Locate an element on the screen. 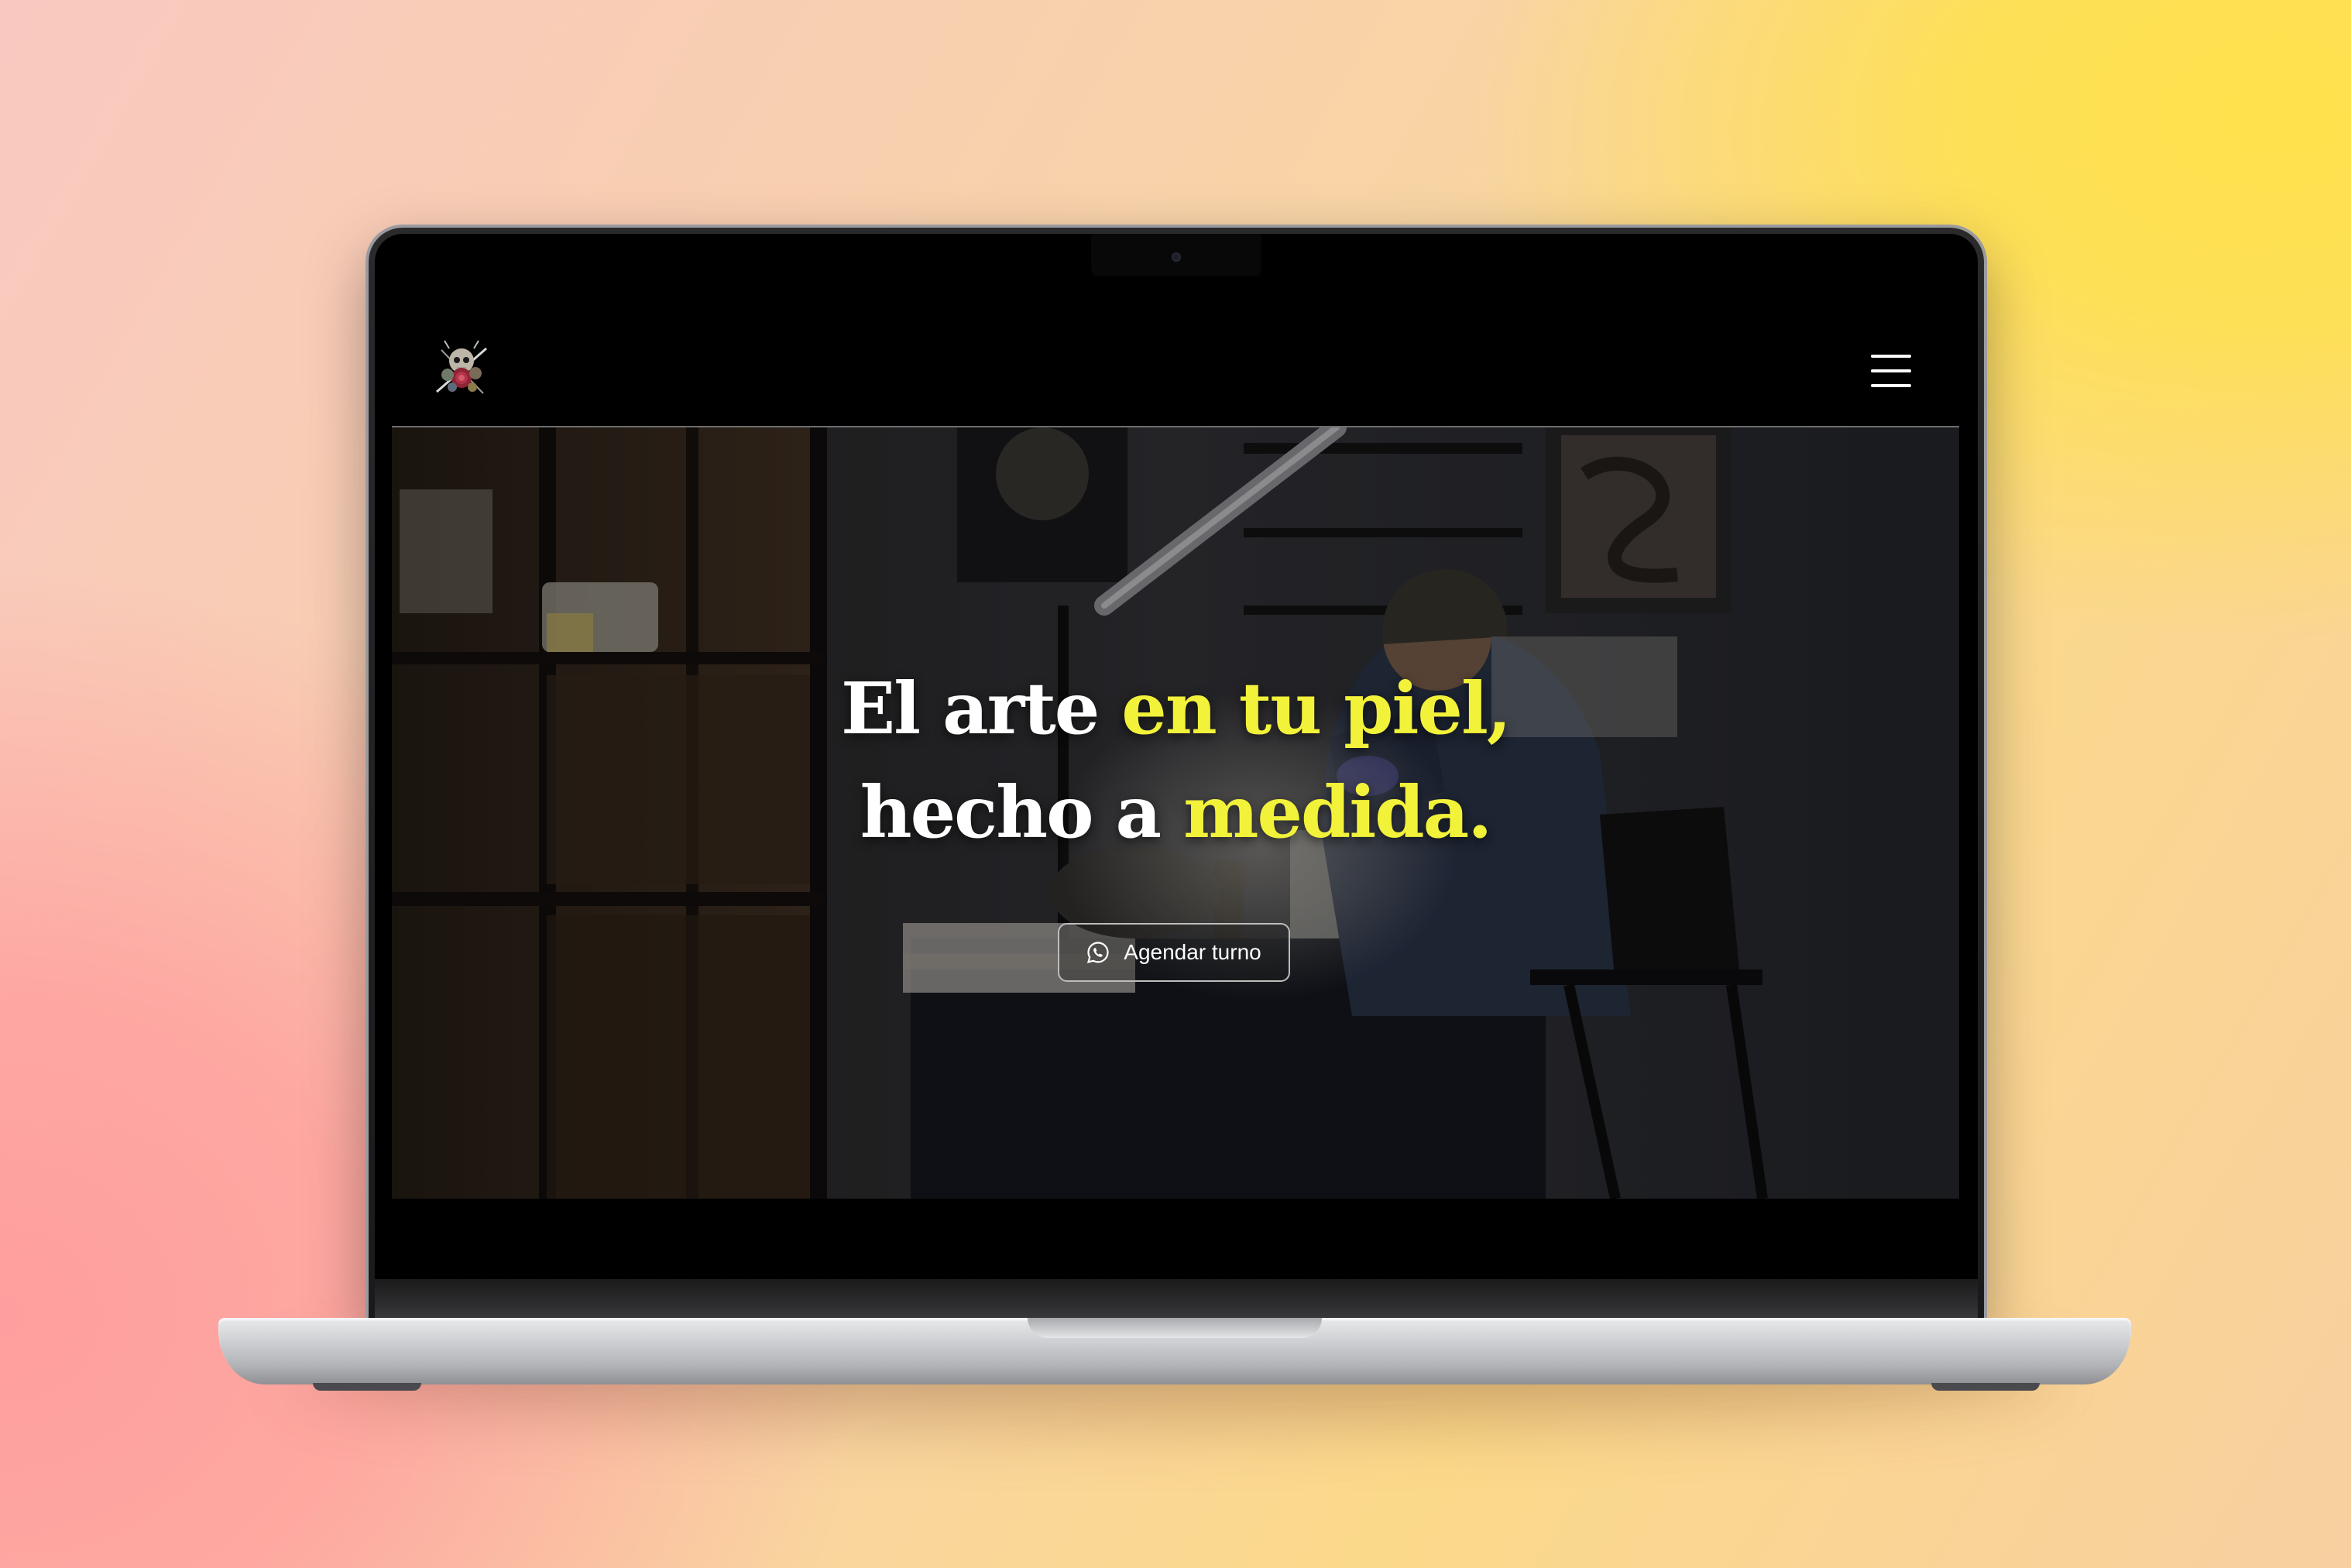 The width and height of the screenshot is (2351, 1568). lid-opening-notch is located at coordinates (1175, 1328).